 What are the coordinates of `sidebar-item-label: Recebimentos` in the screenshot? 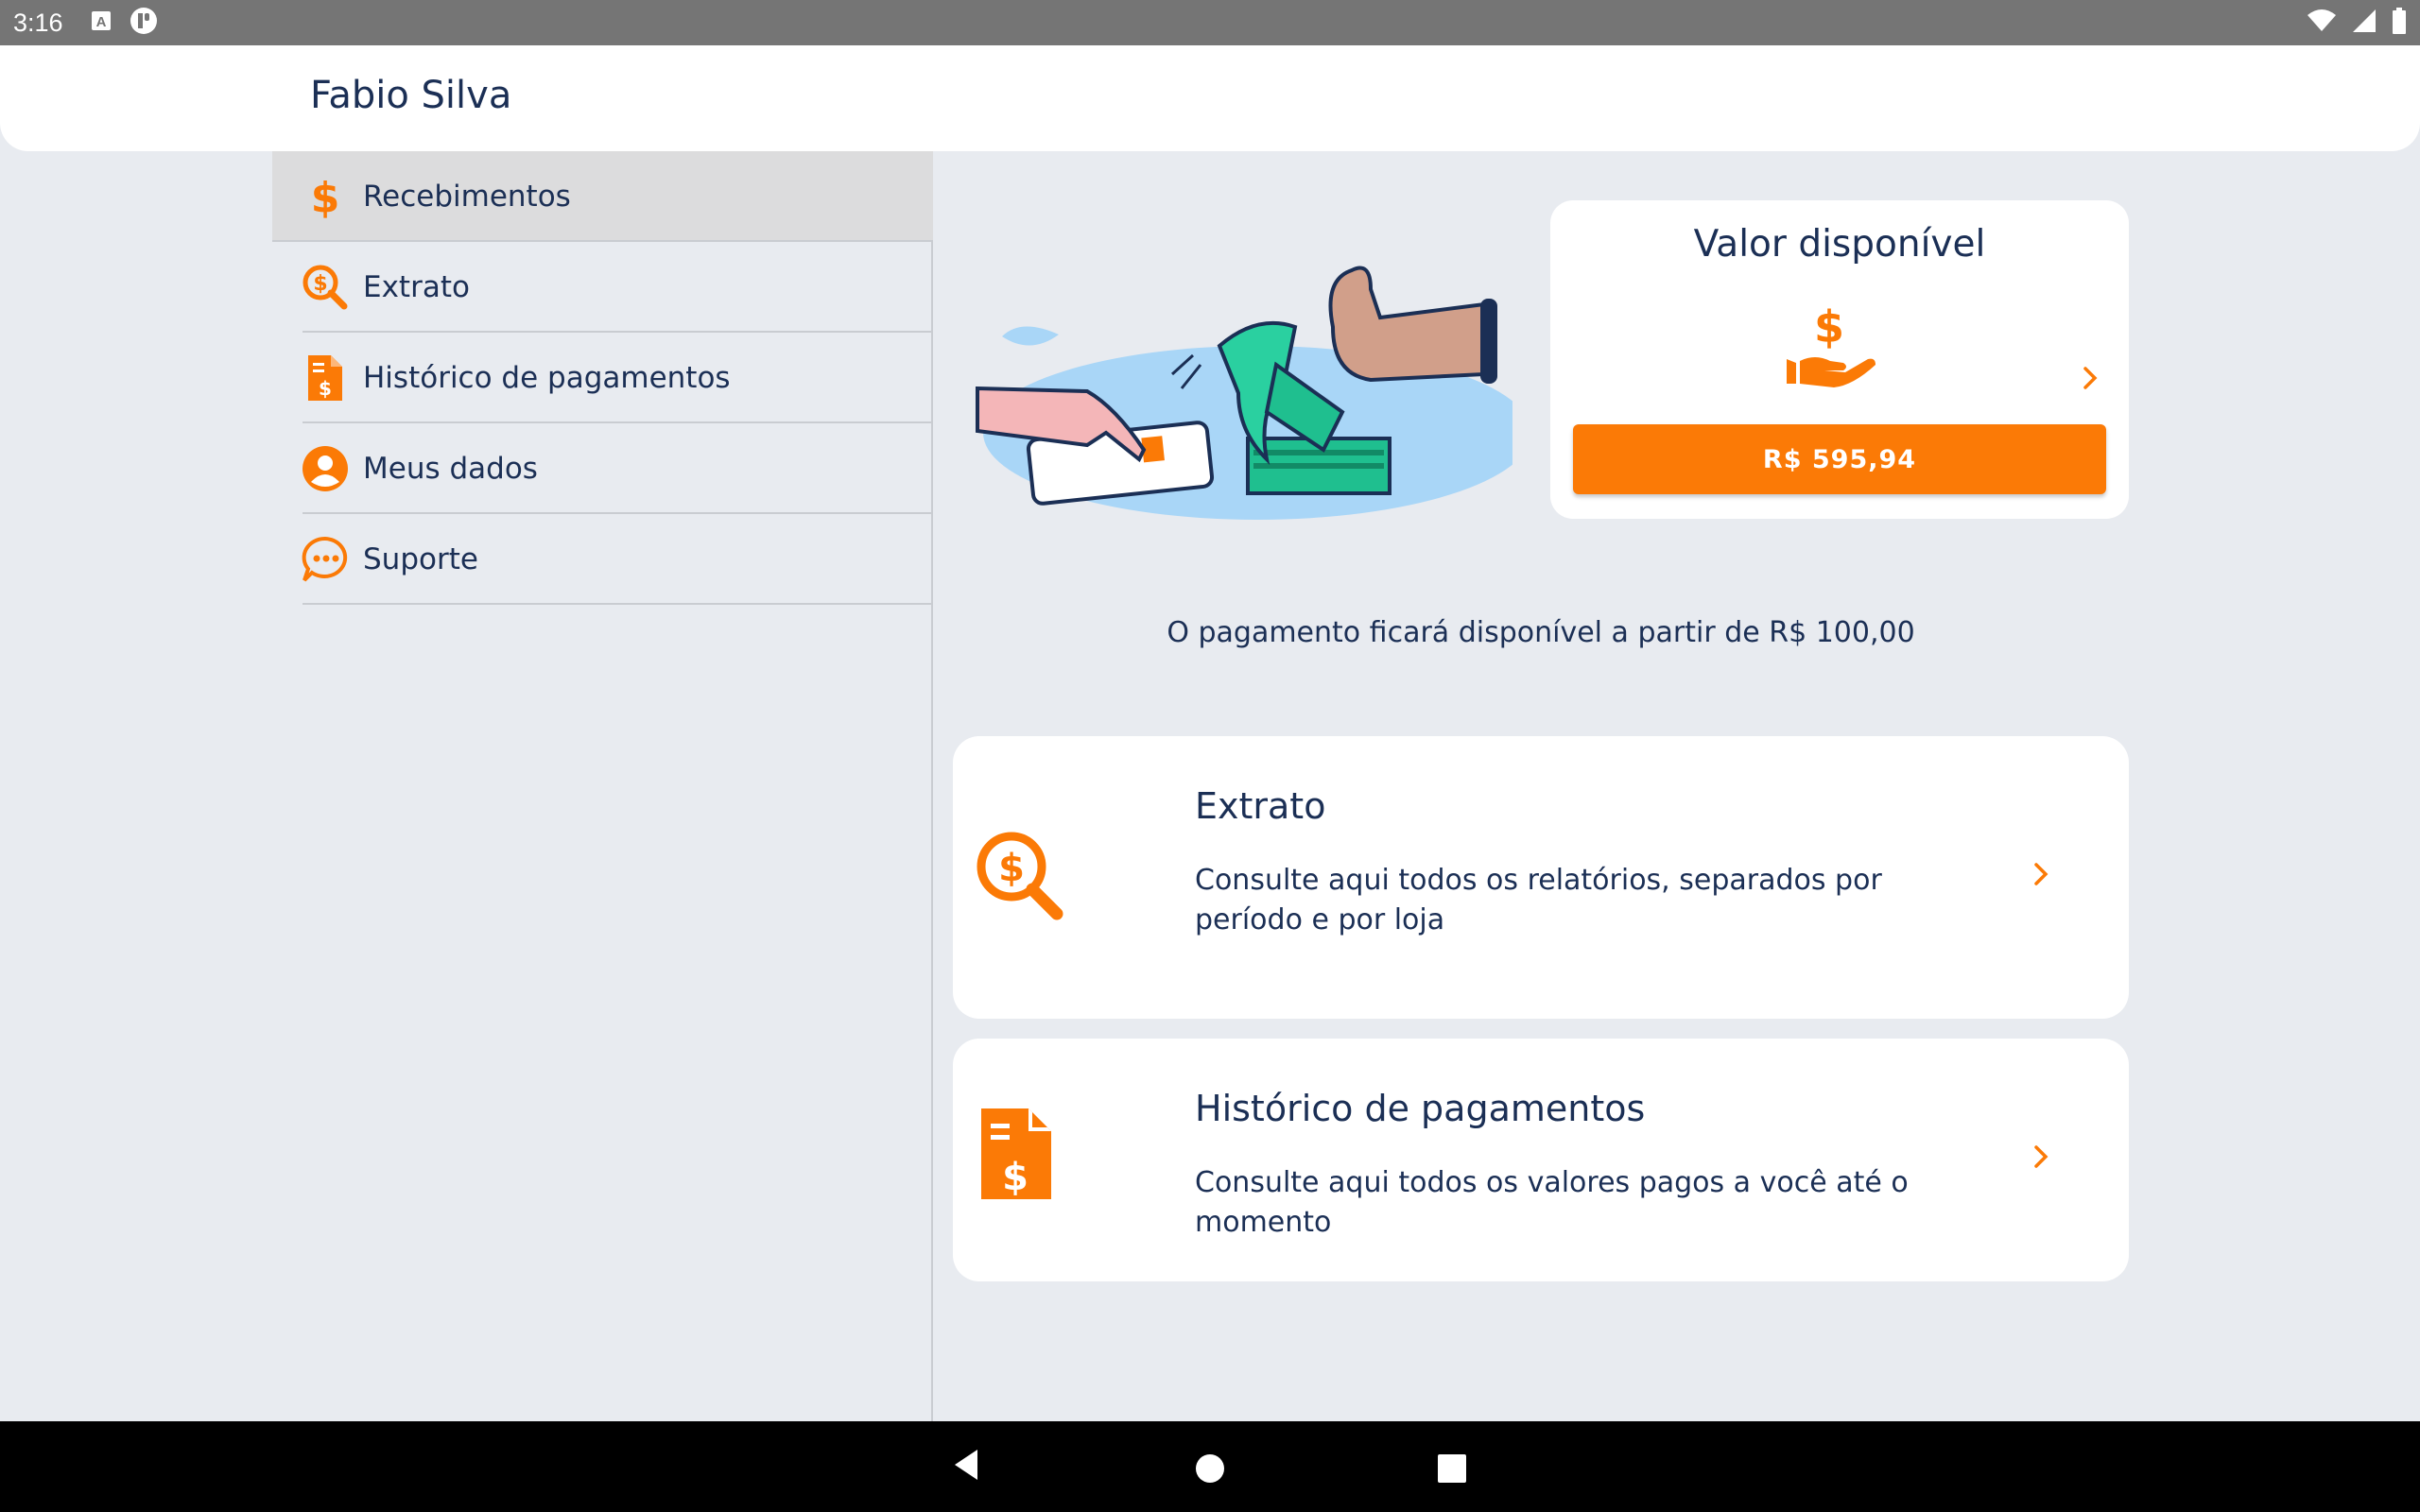 It's located at (467, 197).